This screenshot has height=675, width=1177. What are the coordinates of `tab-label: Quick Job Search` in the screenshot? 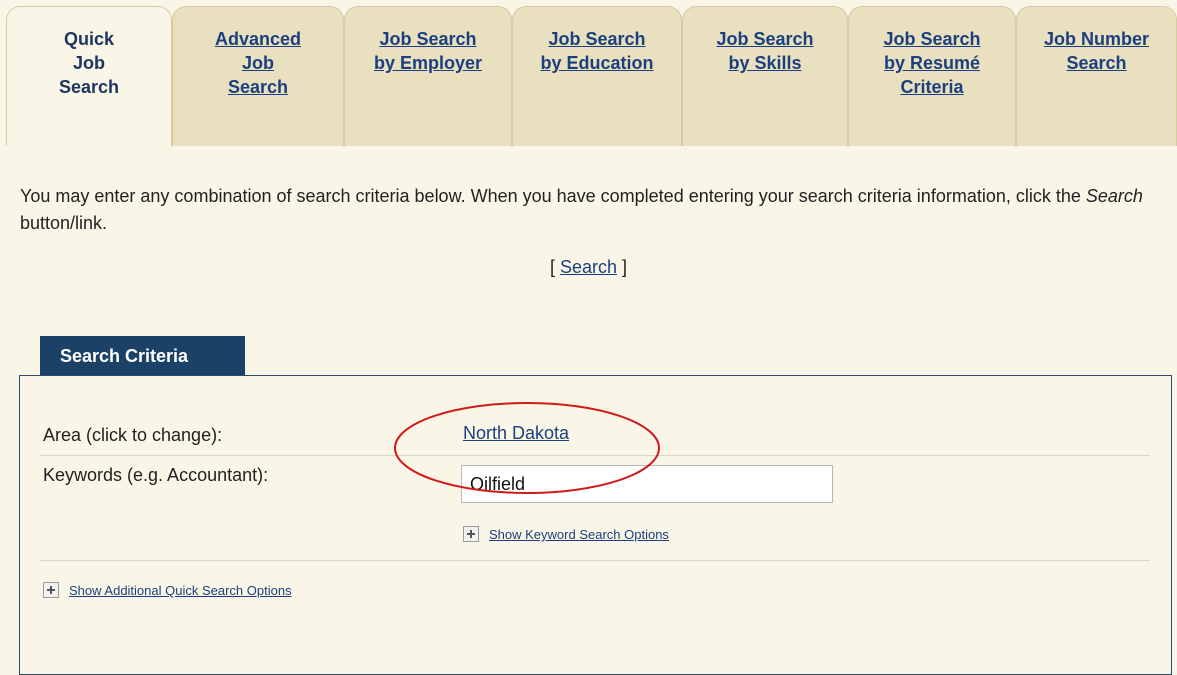 It's located at (89, 63).